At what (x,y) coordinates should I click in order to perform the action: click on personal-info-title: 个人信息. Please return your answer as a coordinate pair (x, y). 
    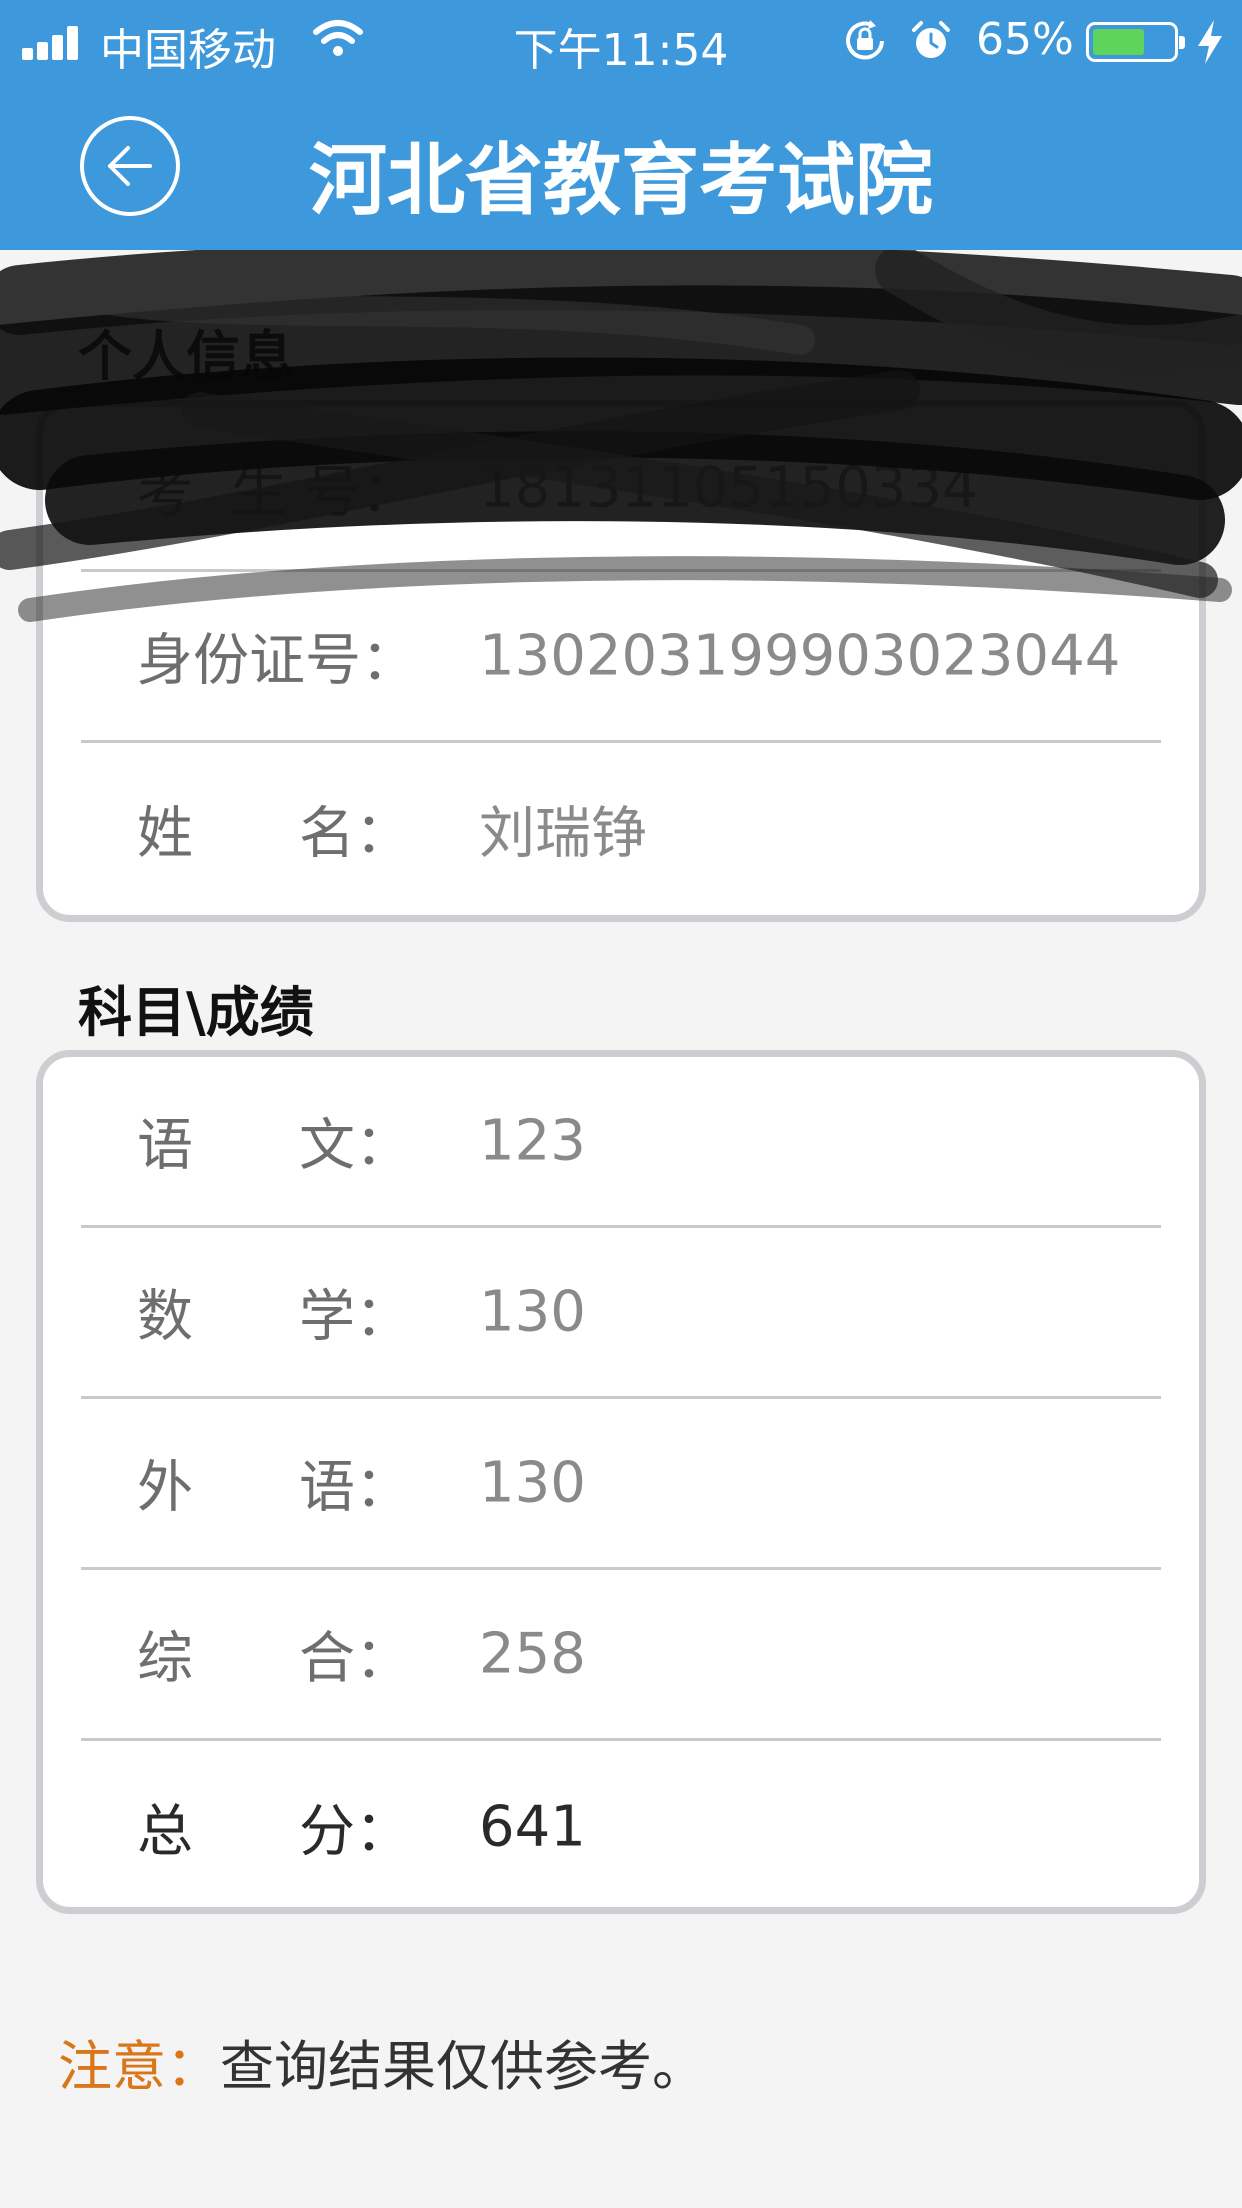
    Looking at the image, I should click on (186, 356).